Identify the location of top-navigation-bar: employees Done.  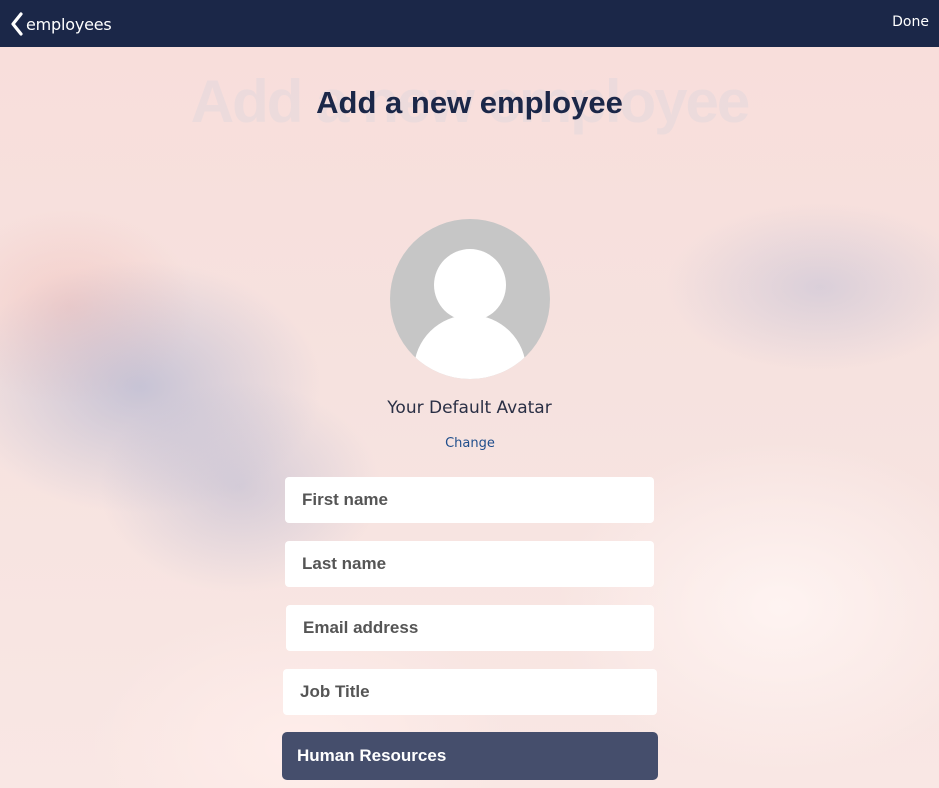
(469, 23).